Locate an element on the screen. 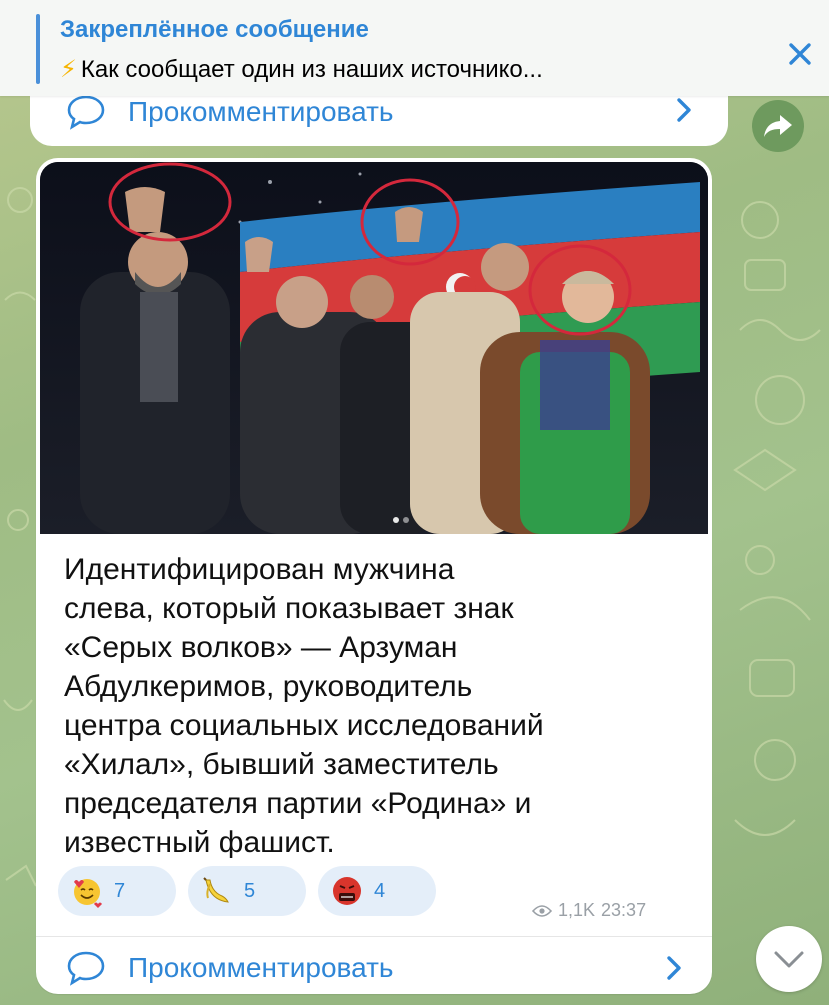 The width and height of the screenshot is (829, 1005). message-meta: 1,1K 23:37 is located at coordinates (589, 910).